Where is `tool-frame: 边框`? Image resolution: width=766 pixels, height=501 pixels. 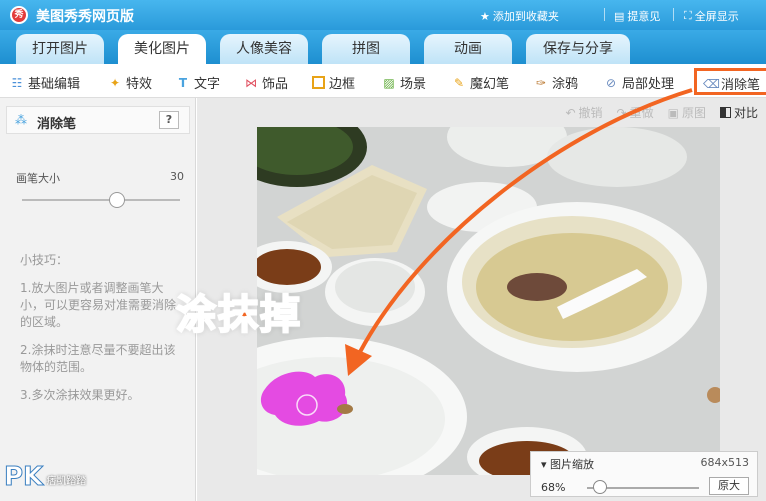
tool-frame: 边框 is located at coordinates (333, 82).